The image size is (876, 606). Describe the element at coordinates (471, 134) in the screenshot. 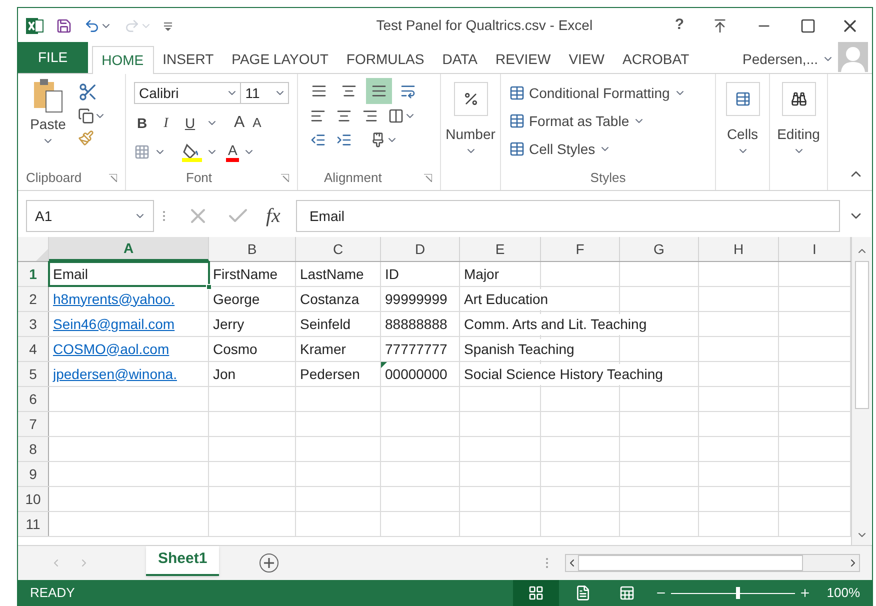

I see `number-button: Number` at that location.